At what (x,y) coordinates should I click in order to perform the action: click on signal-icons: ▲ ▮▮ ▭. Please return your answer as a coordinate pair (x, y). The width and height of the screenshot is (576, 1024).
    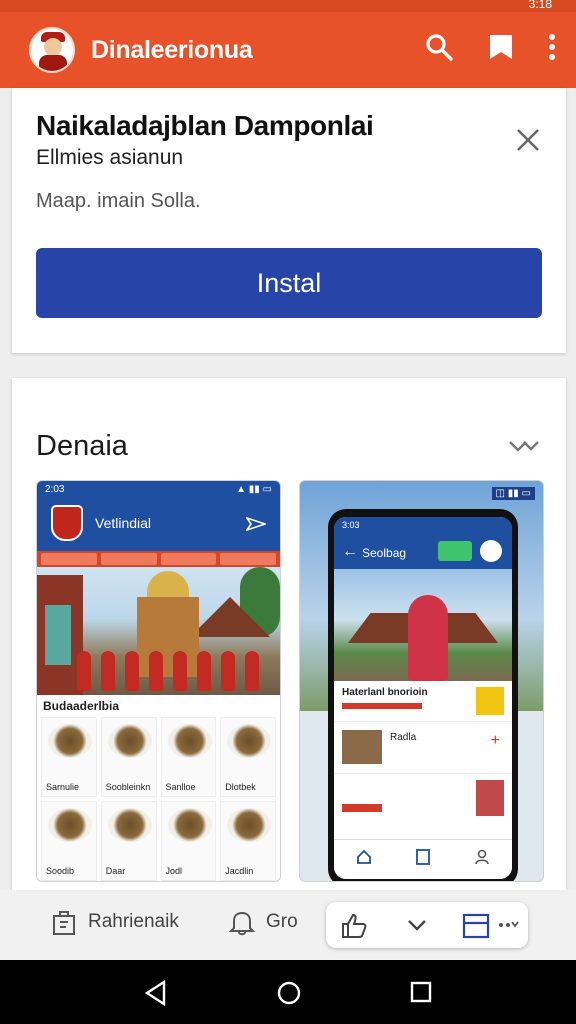
    Looking at the image, I should click on (254, 489).